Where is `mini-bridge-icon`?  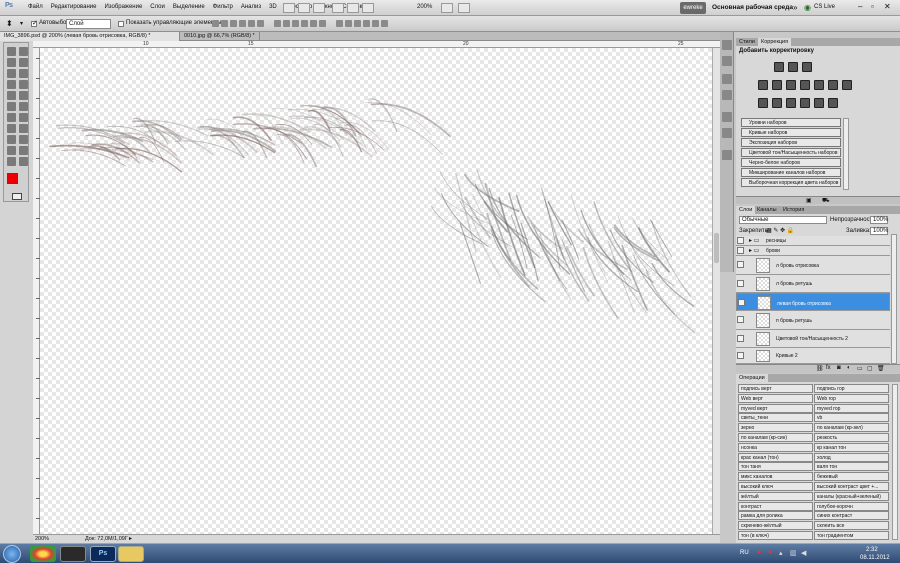 mini-bridge-icon is located at coordinates (289, 8).